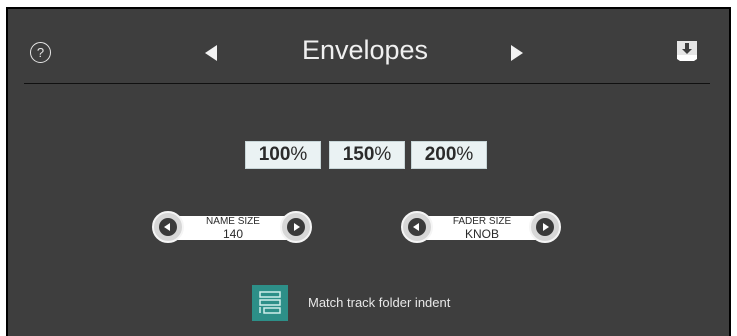 The height and width of the screenshot is (336, 737). I want to click on fader-size-decrease-button, so click(417, 227).